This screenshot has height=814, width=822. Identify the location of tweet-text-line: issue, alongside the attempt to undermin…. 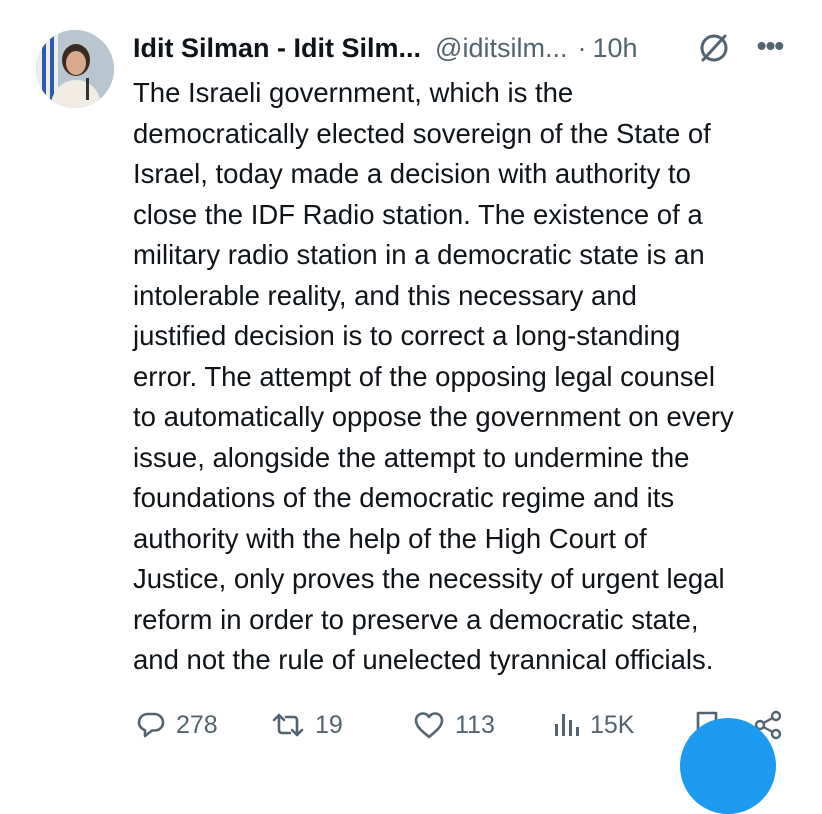
(411, 457).